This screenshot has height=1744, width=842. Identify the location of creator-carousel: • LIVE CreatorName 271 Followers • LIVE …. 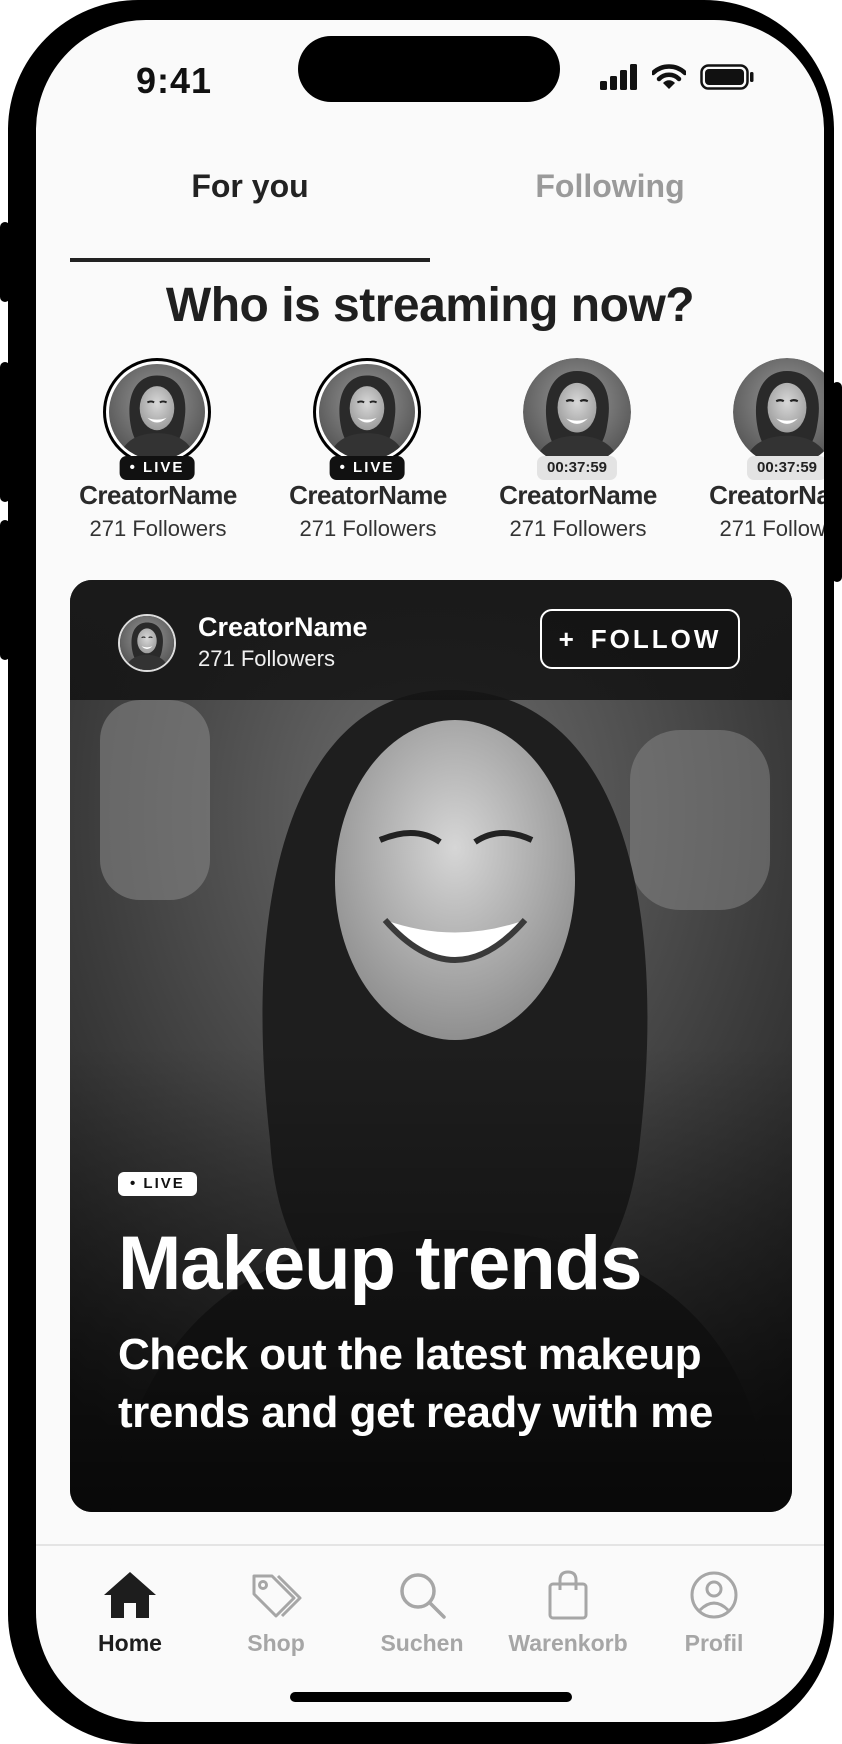
(430, 463).